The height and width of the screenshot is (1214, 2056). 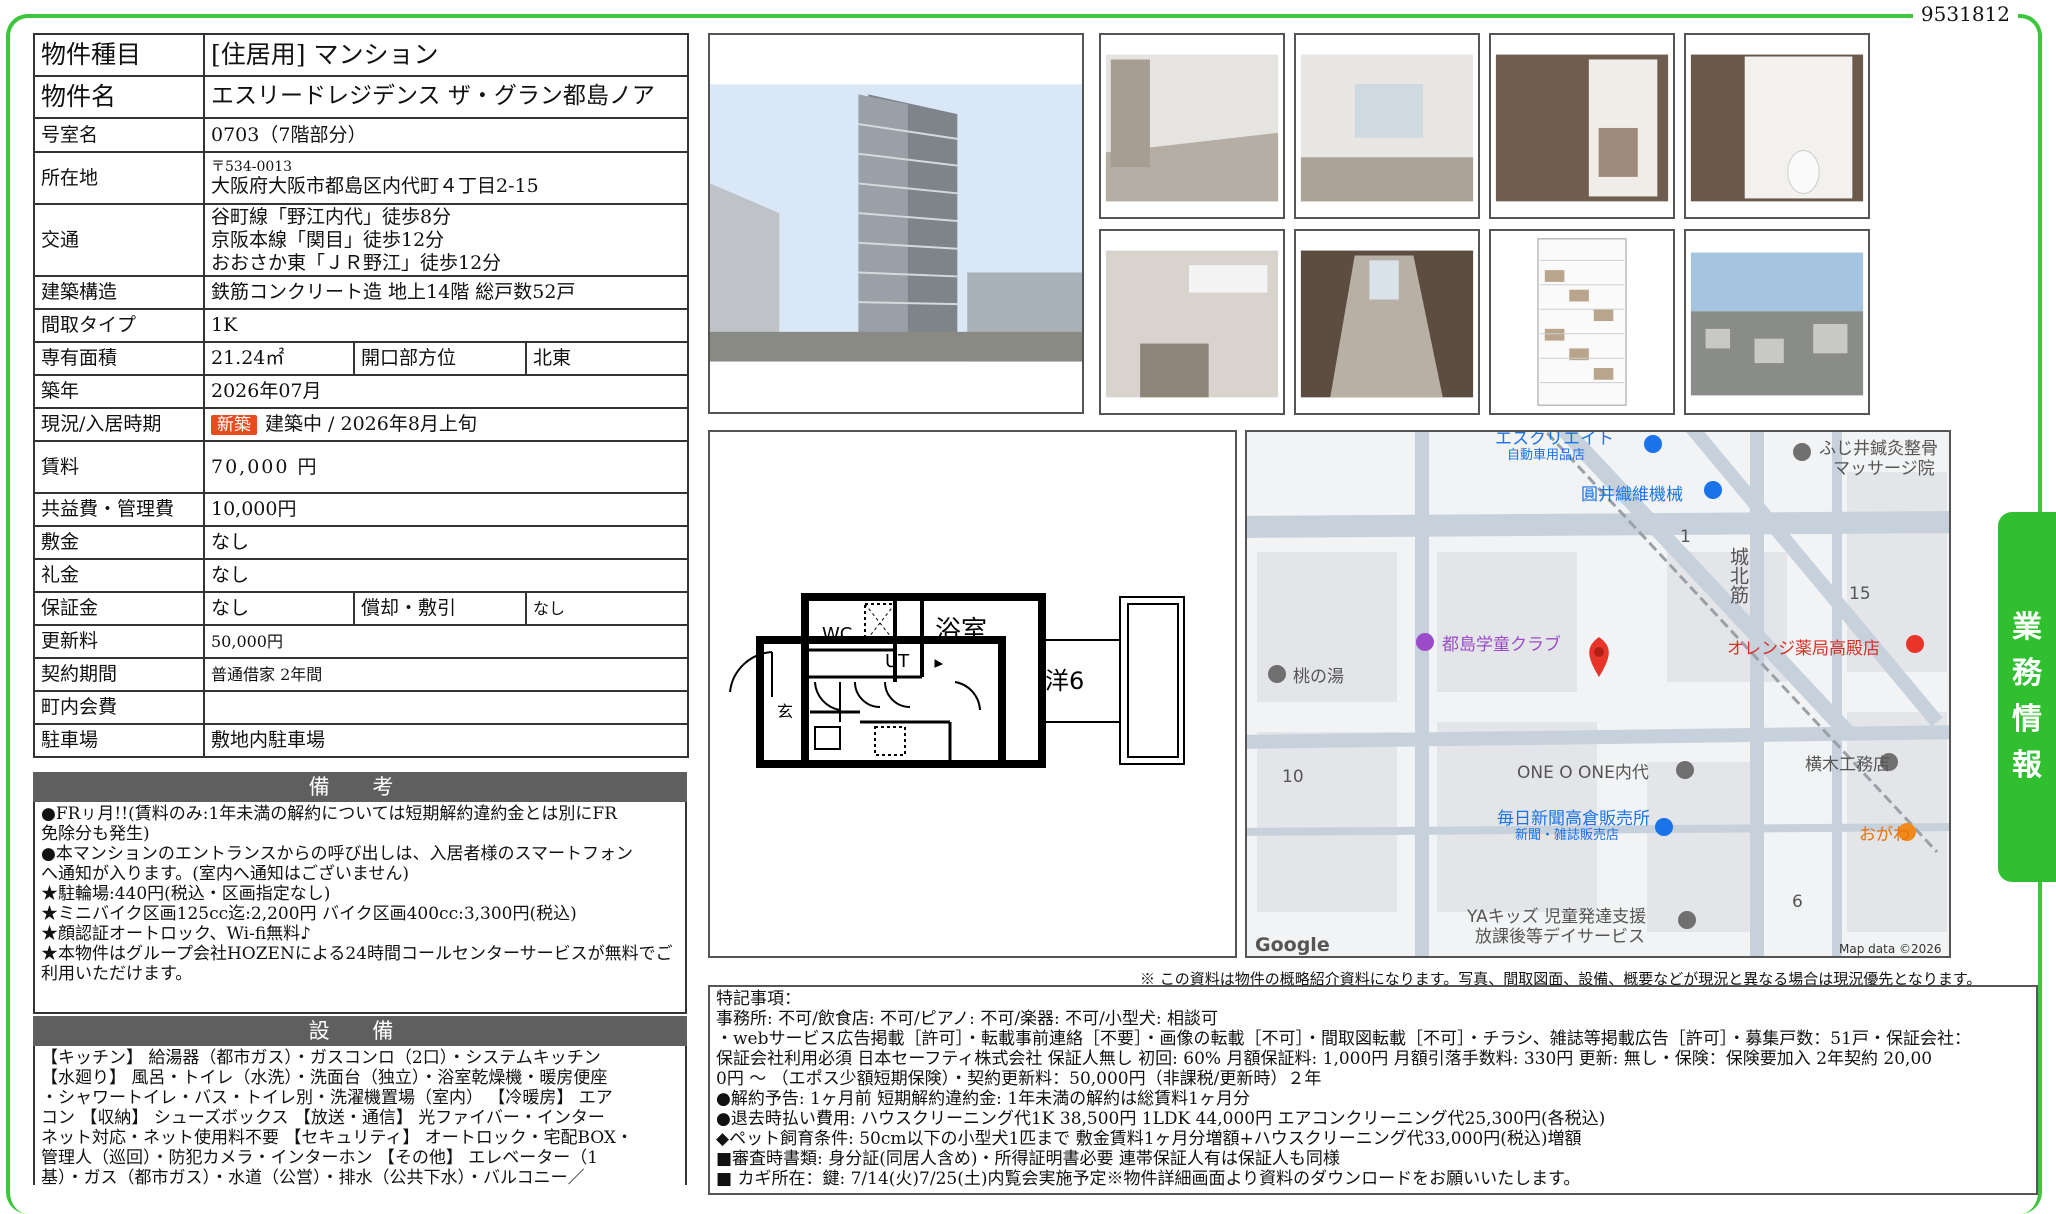 I want to click on address-label: 所在地, so click(x=119, y=178).